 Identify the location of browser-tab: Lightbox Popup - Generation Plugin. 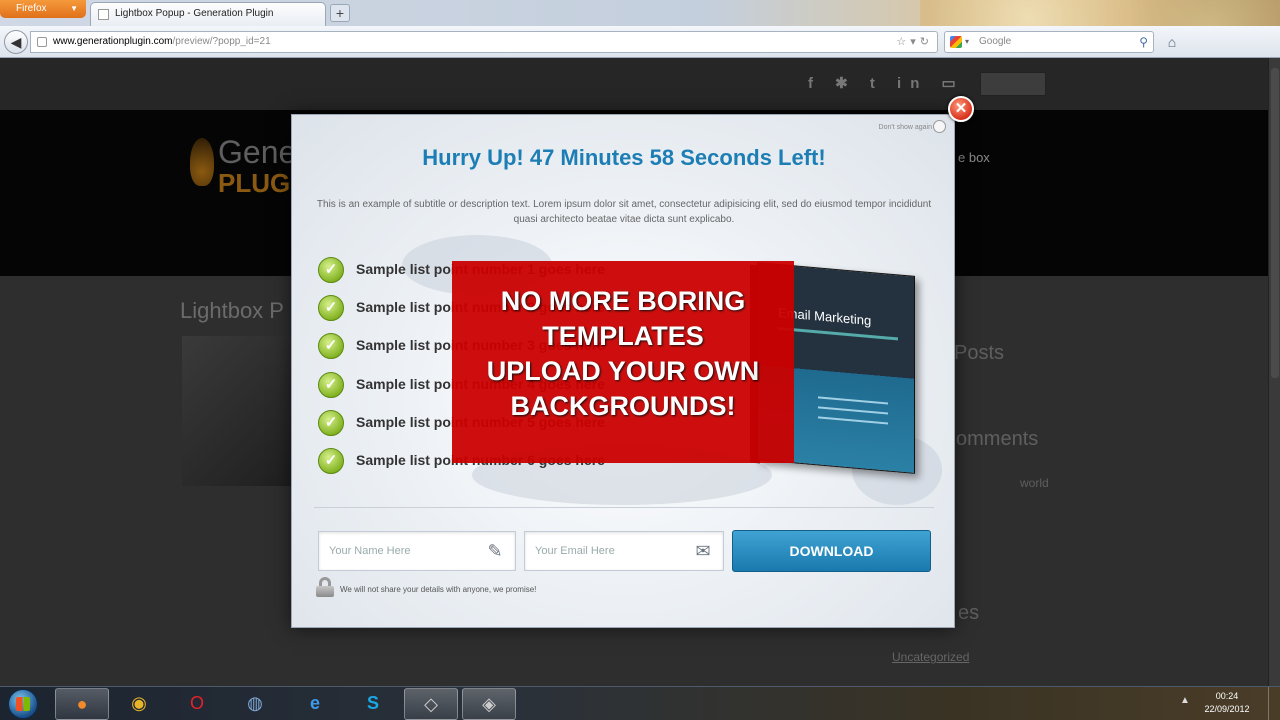
(208, 14).